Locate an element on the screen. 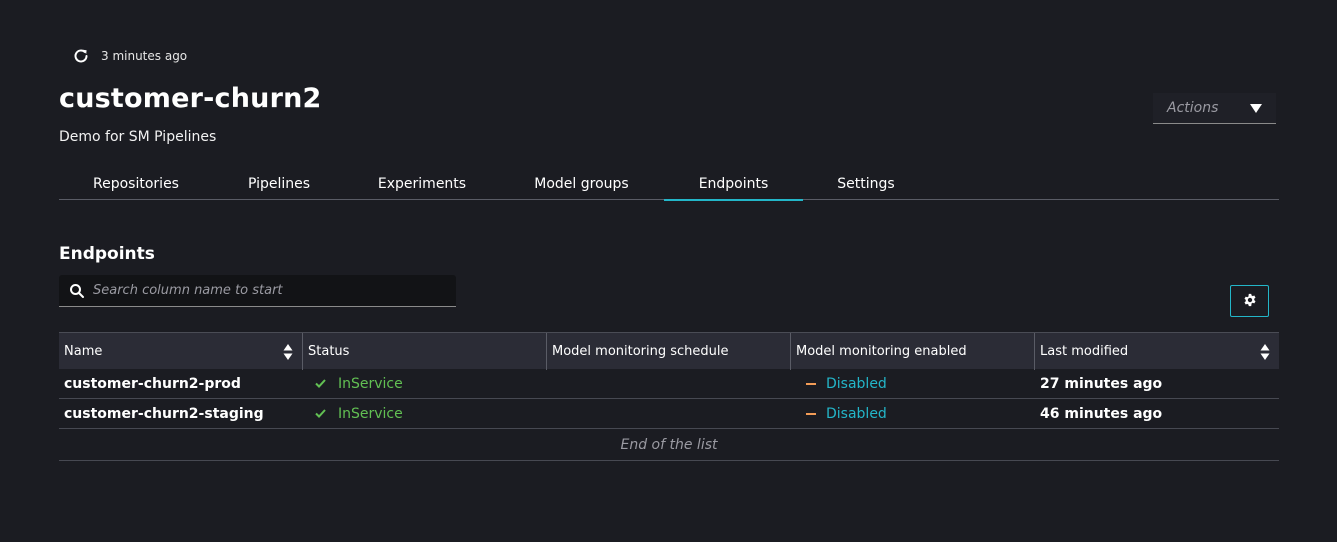  search-icon is located at coordinates (77, 291).